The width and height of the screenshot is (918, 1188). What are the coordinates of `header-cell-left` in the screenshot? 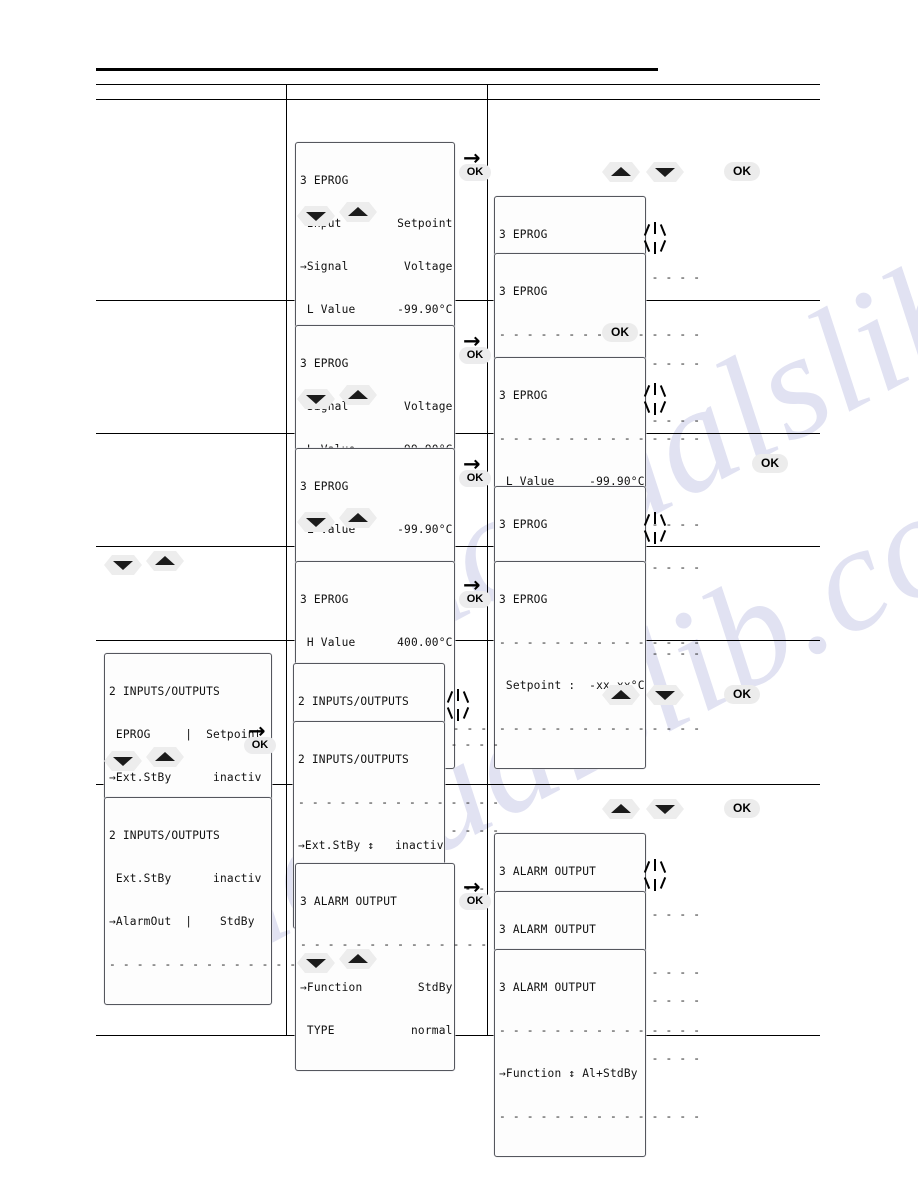 It's located at (191, 92).